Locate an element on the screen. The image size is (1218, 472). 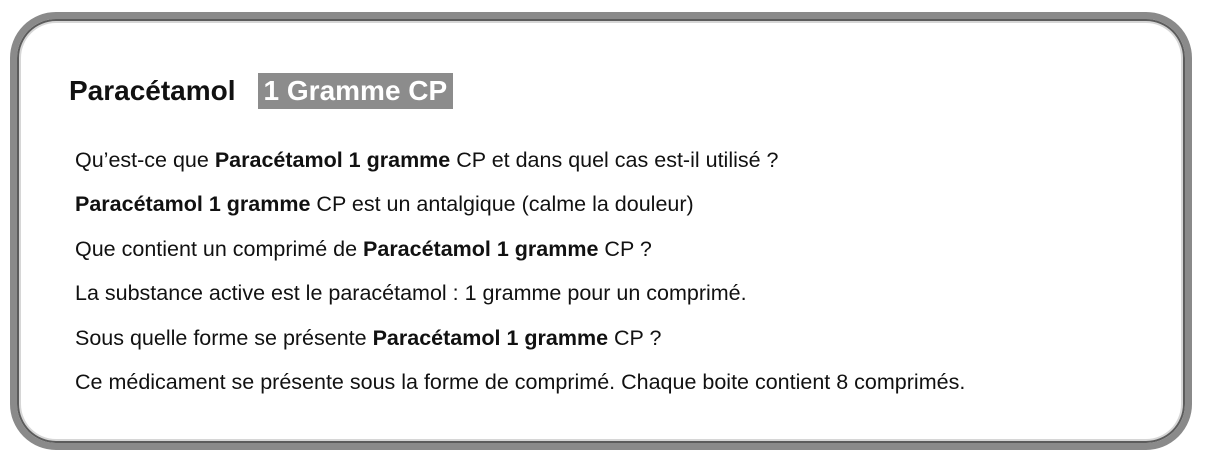
drug-name-title: Paracétamol is located at coordinates (152, 90).